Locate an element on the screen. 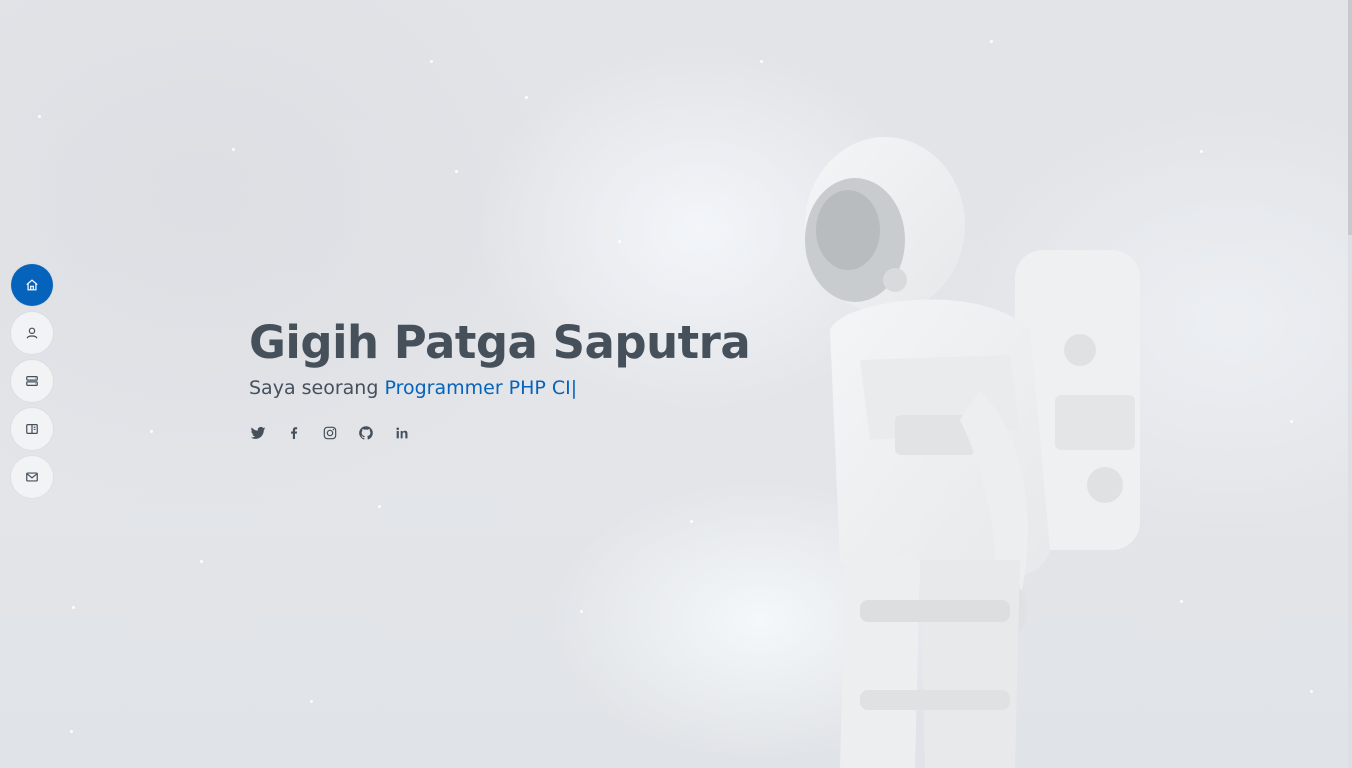  github-icon is located at coordinates (366, 433).